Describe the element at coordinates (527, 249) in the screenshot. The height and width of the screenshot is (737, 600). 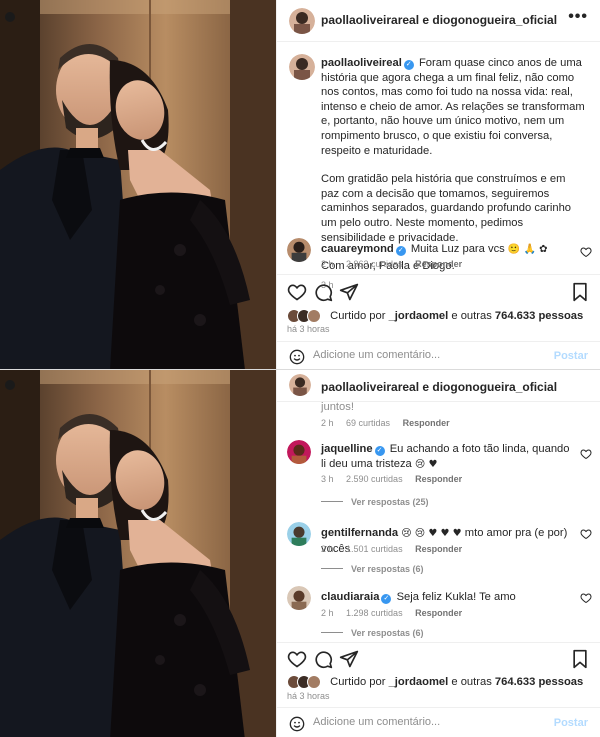
I see `comment-emojis: 🙂 🙏 ✿` at that location.